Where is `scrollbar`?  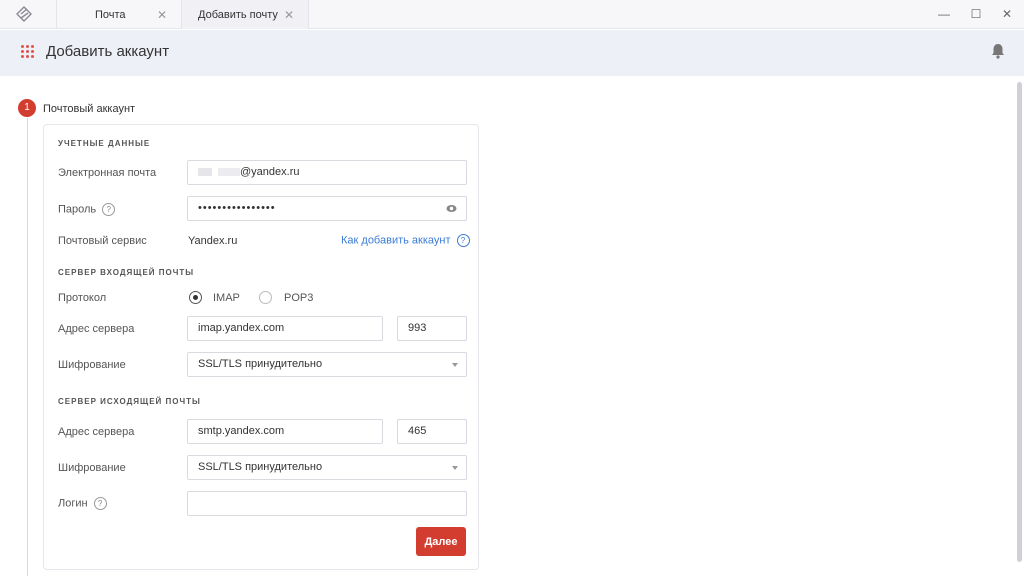 scrollbar is located at coordinates (1020, 326).